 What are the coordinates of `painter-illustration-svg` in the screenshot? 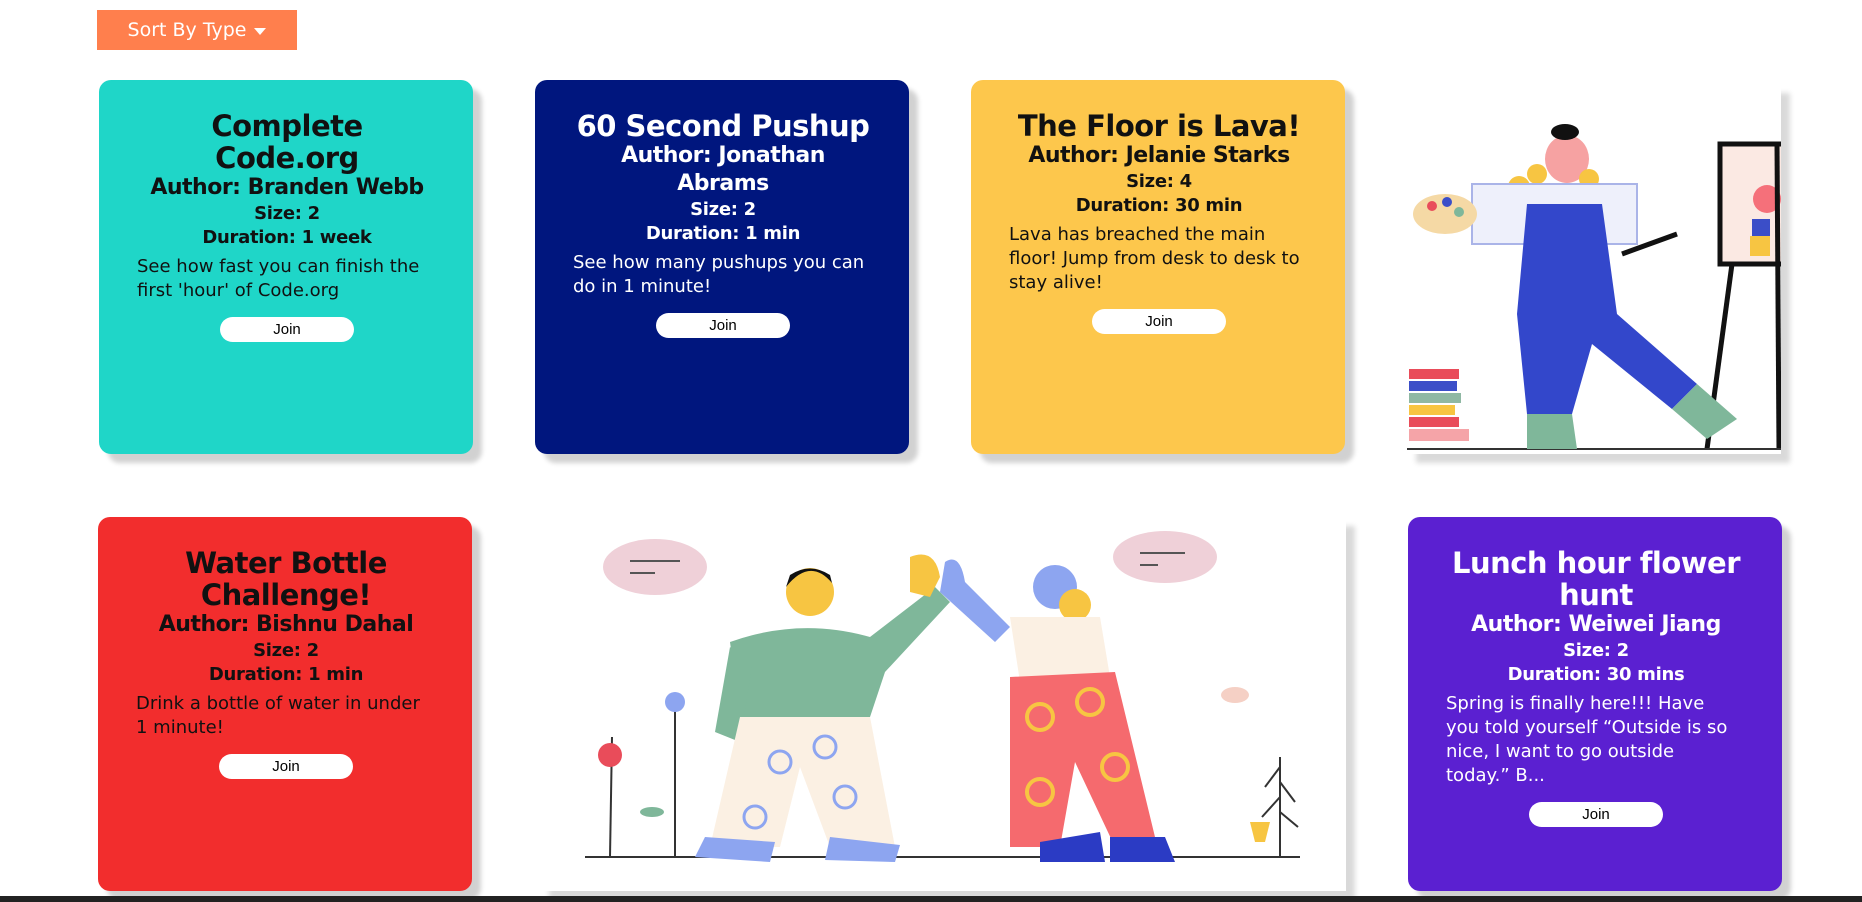 It's located at (1594, 287).